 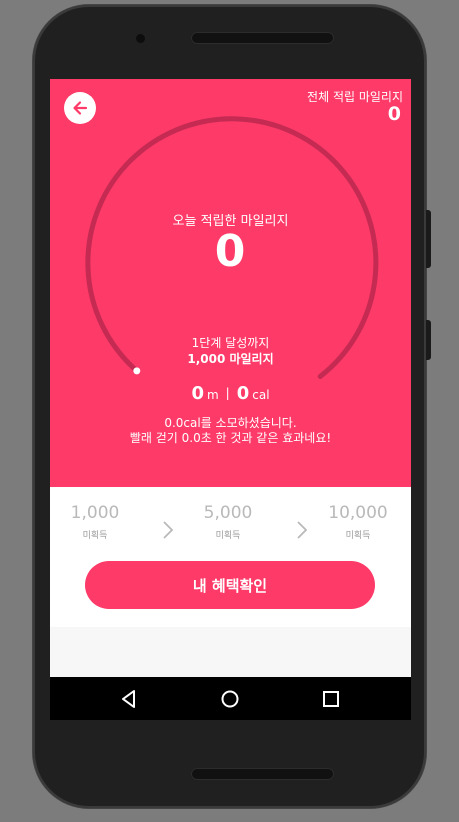 What do you see at coordinates (262, 38) in the screenshot?
I see `top-speaker` at bounding box center [262, 38].